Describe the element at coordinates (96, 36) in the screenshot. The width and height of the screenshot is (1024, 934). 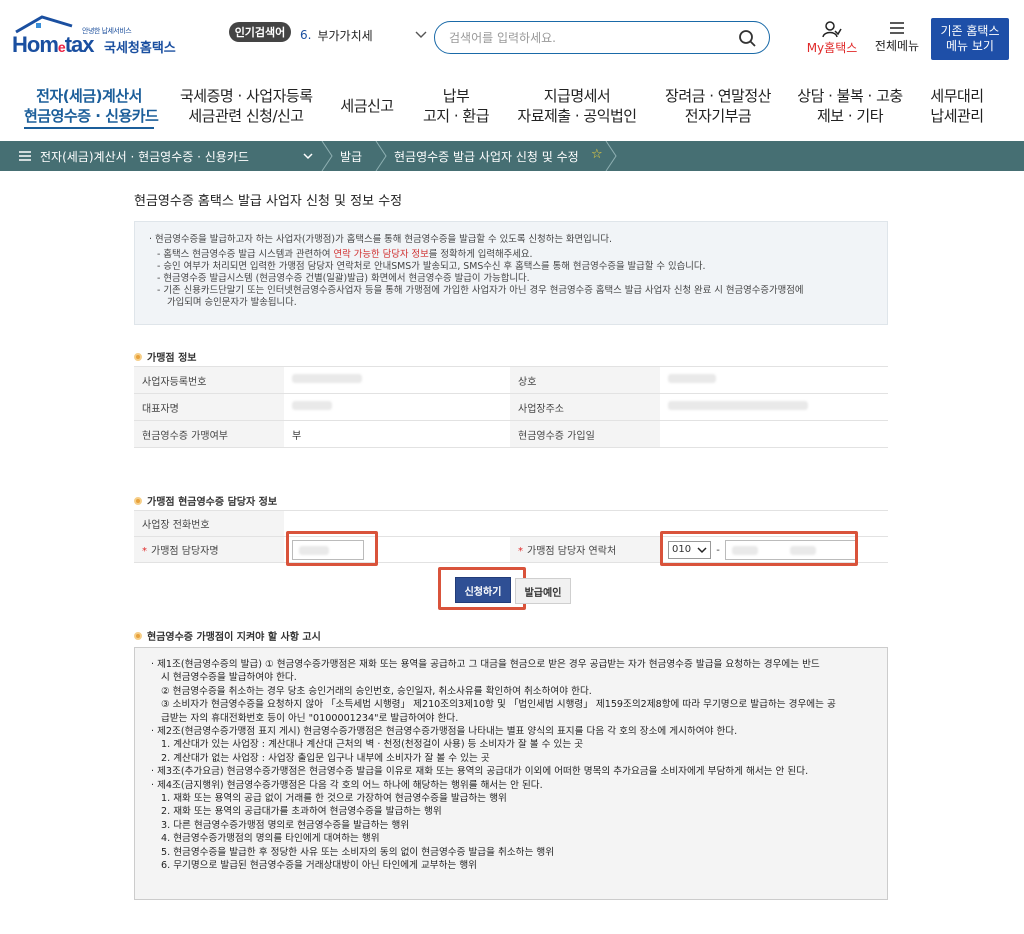
I see `hometax-logo: 안녕한 납세서비스 Hometax 국세청홈택스` at that location.